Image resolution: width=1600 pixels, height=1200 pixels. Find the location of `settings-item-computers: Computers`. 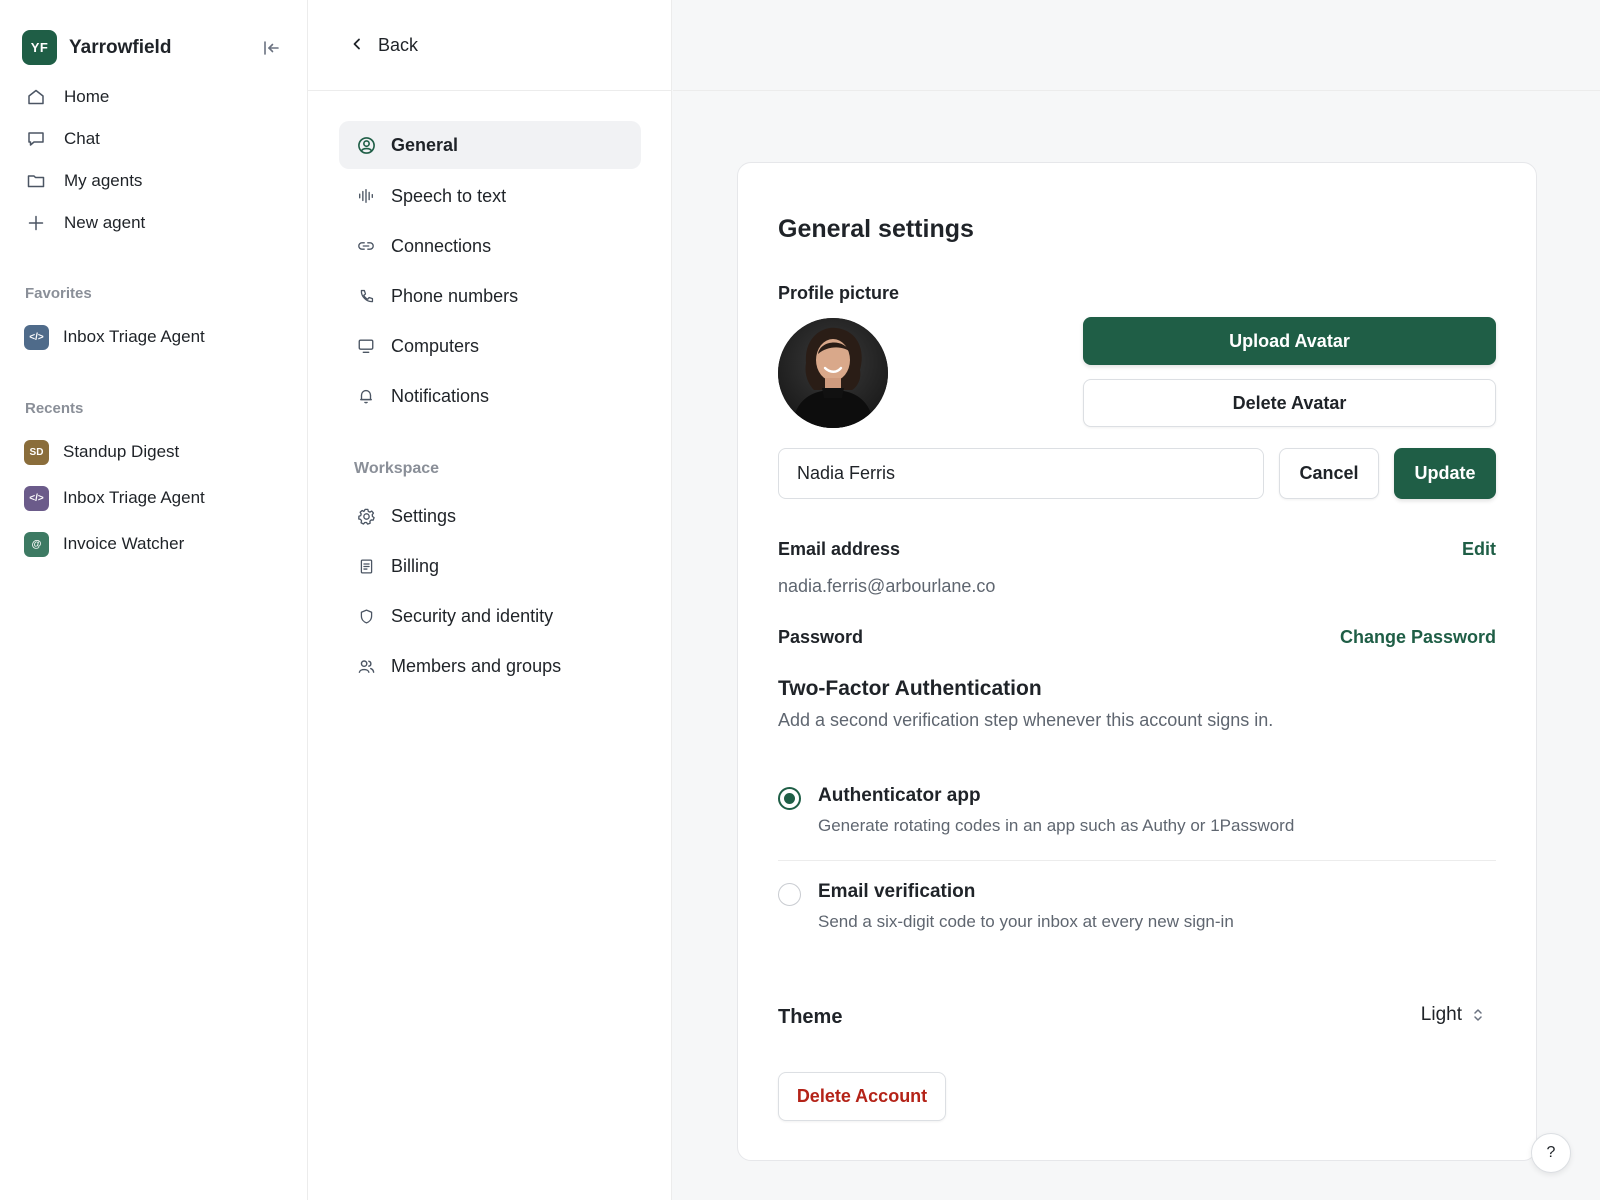

settings-item-computers: Computers is located at coordinates (490, 346).